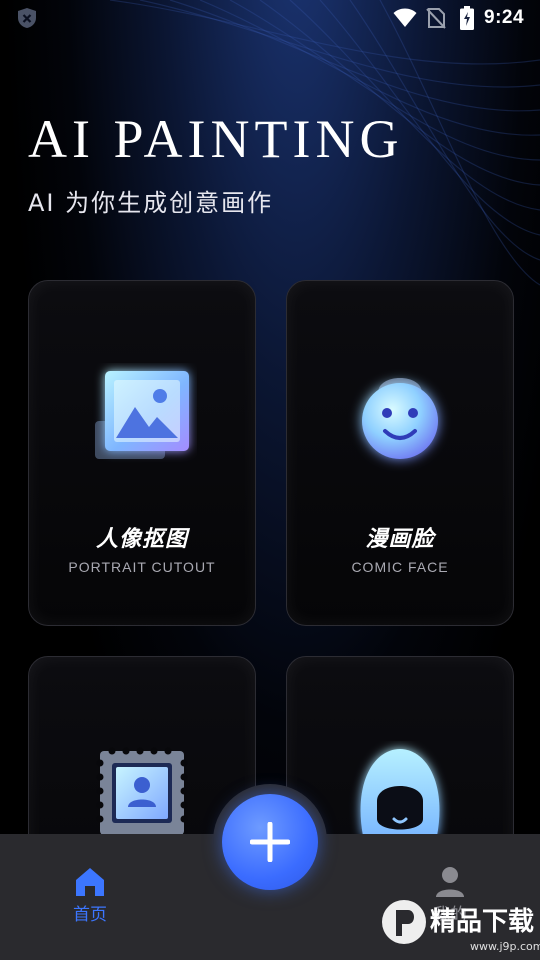 This screenshot has width=540, height=960. I want to click on stamp-portrait-icon, so click(142, 791).